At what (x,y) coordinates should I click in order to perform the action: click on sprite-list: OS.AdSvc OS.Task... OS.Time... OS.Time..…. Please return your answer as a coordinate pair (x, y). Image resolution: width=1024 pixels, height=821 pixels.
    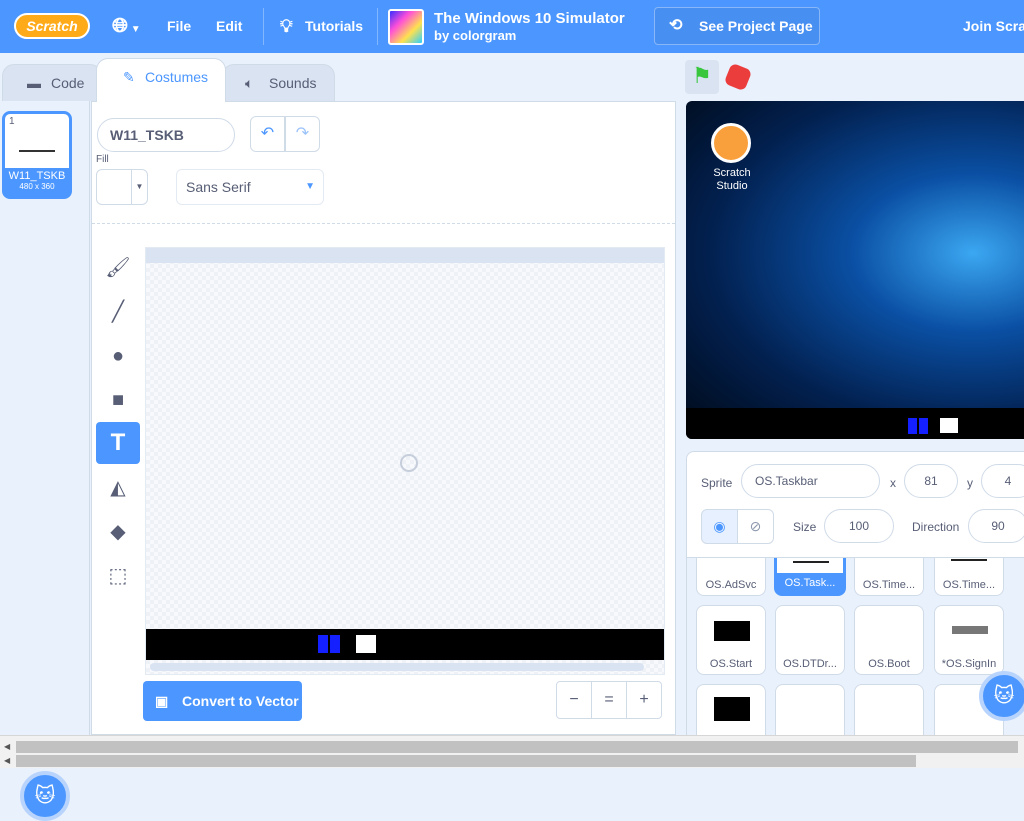
    Looking at the image, I should click on (855, 646).